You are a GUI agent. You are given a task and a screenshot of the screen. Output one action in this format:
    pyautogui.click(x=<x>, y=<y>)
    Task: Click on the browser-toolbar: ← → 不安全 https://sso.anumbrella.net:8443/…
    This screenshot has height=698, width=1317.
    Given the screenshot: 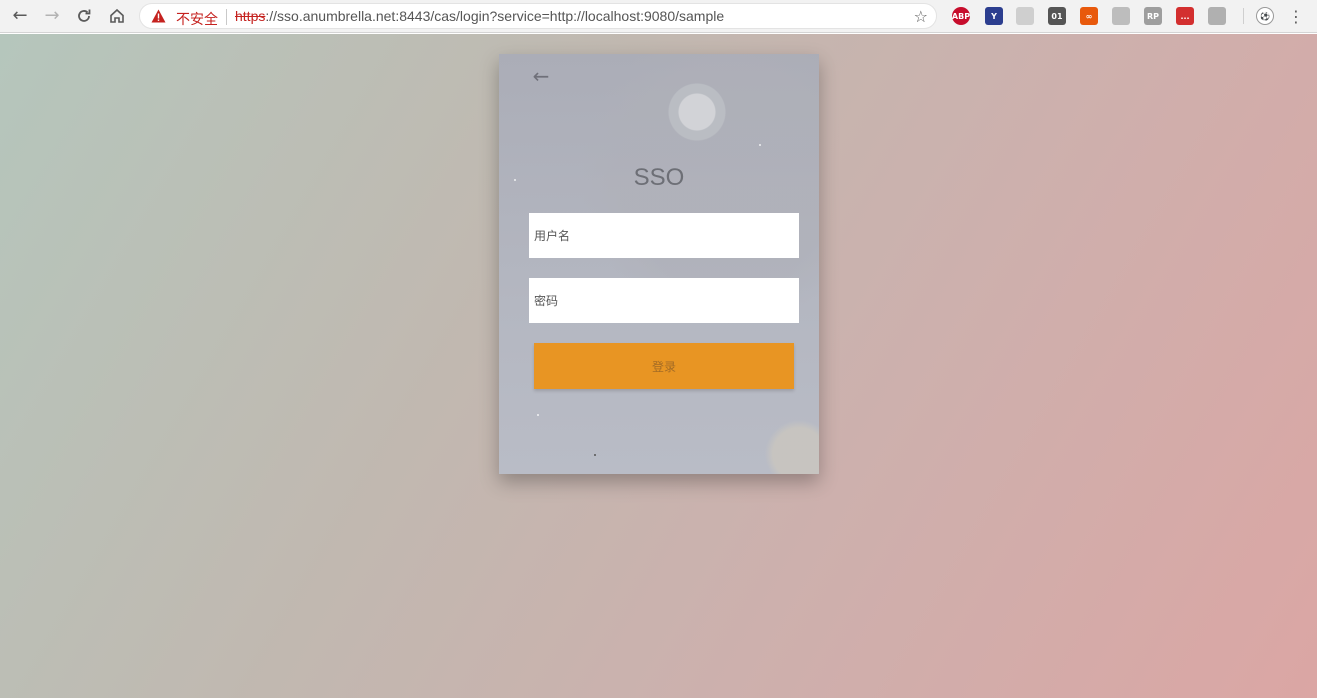 What is the action you would take?
    pyautogui.click(x=658, y=16)
    